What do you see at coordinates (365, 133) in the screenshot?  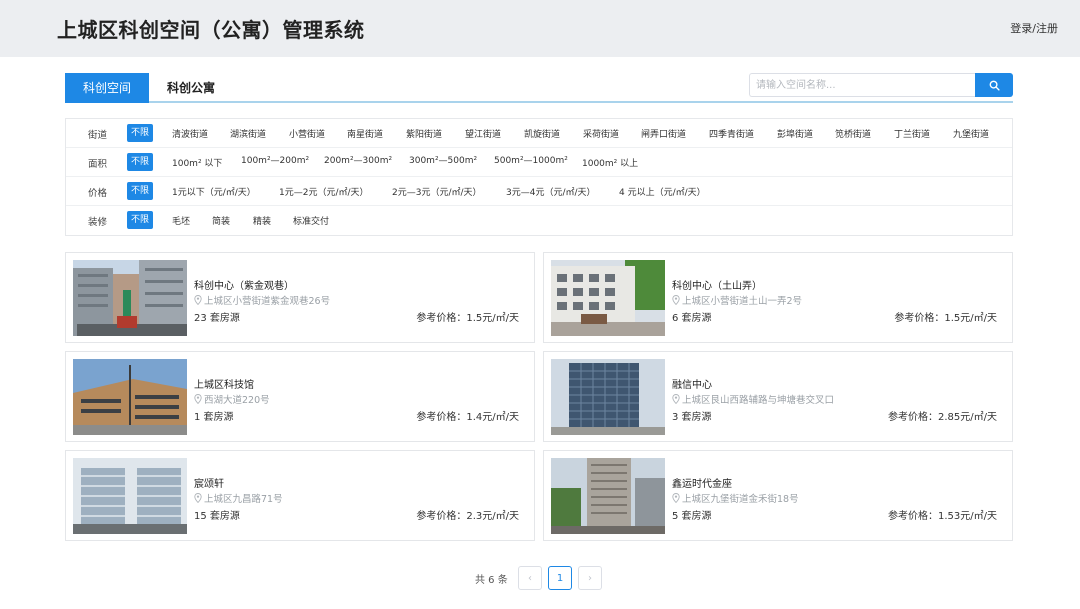 I see `filter-street-option: 南星街道` at bounding box center [365, 133].